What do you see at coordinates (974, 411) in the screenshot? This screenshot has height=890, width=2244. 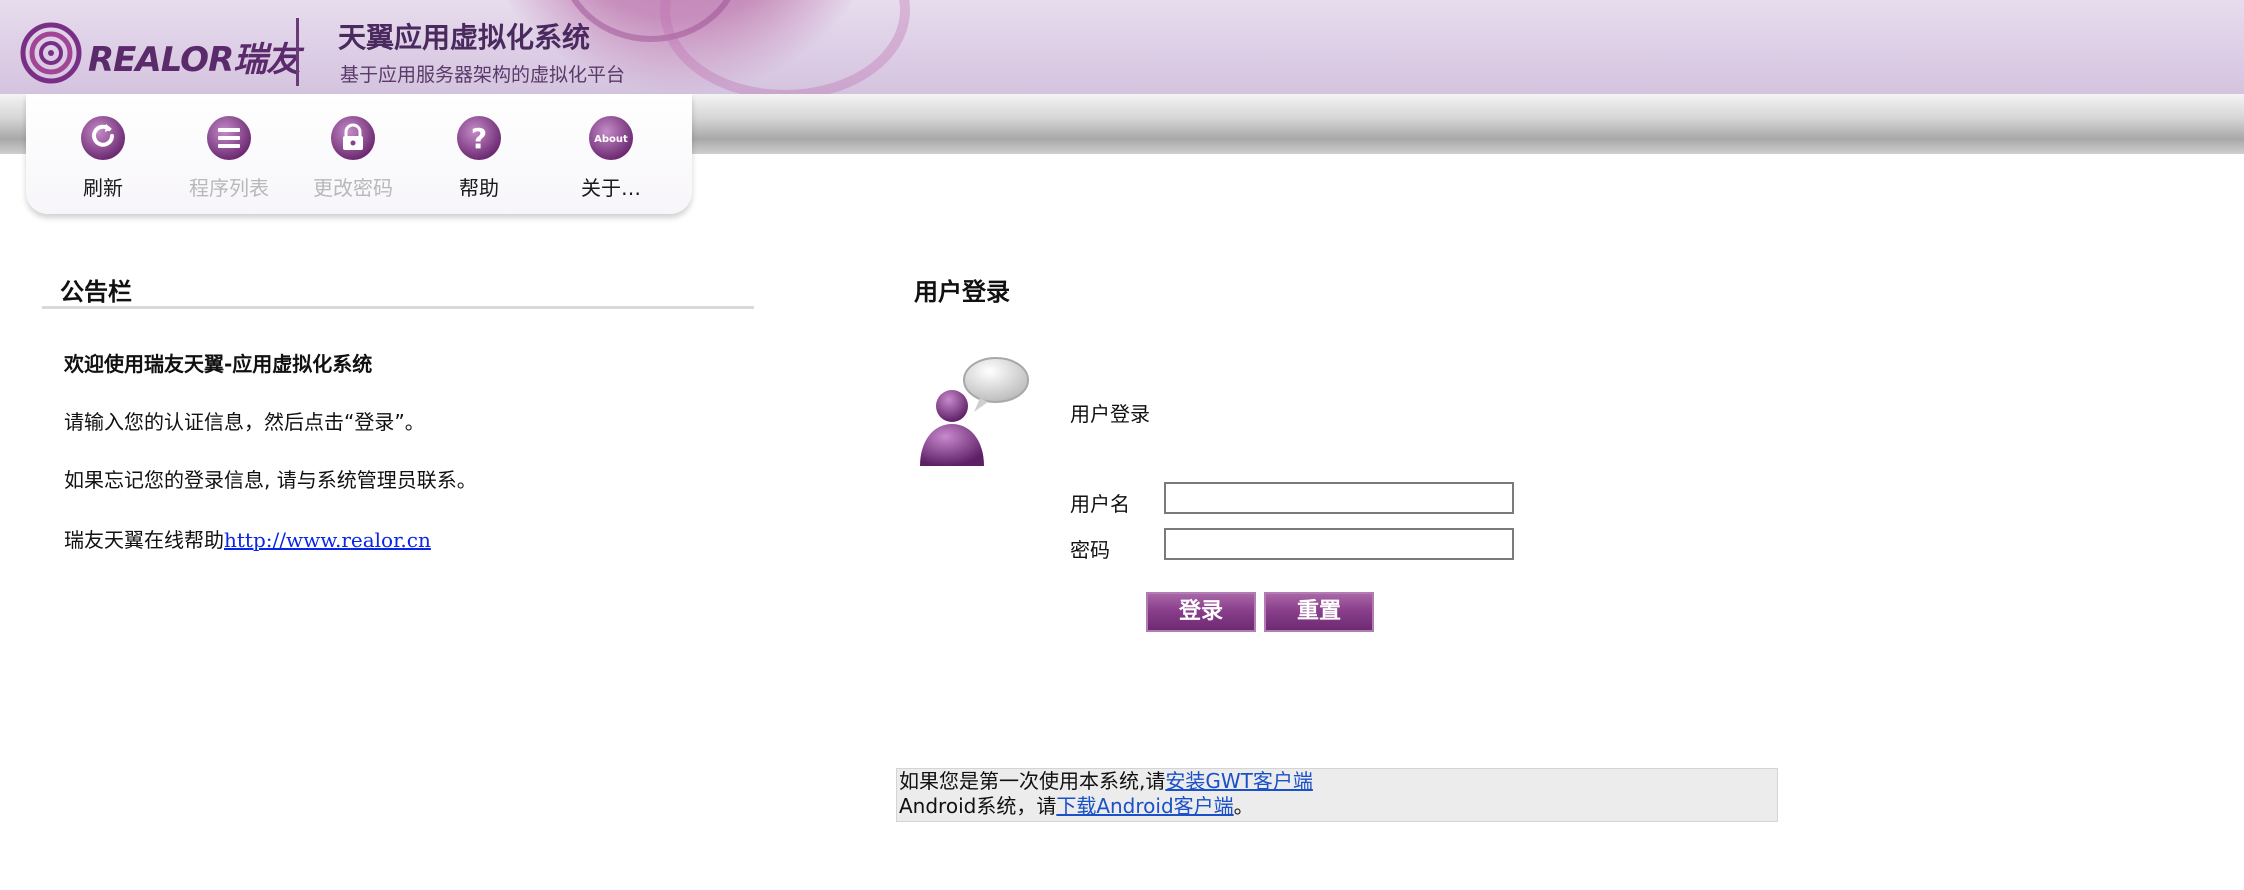 I see `user-avatar-icon` at bounding box center [974, 411].